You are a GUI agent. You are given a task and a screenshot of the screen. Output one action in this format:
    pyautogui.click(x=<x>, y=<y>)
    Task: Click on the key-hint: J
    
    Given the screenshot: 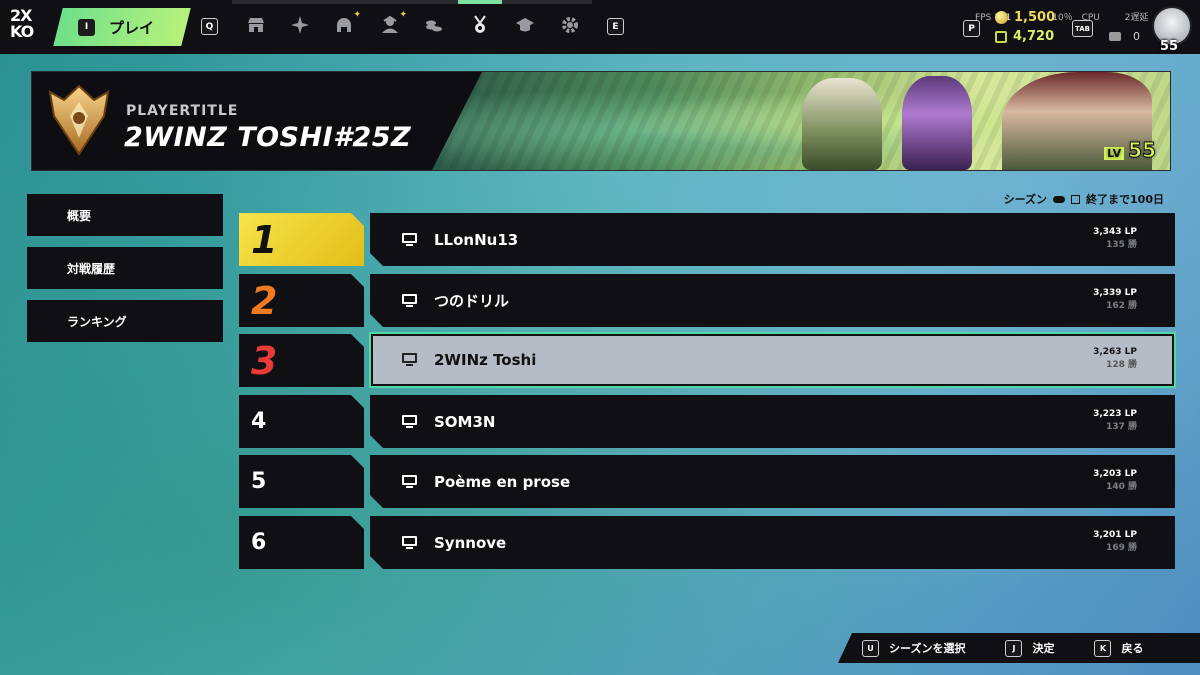 What is the action you would take?
    pyautogui.click(x=1014, y=648)
    